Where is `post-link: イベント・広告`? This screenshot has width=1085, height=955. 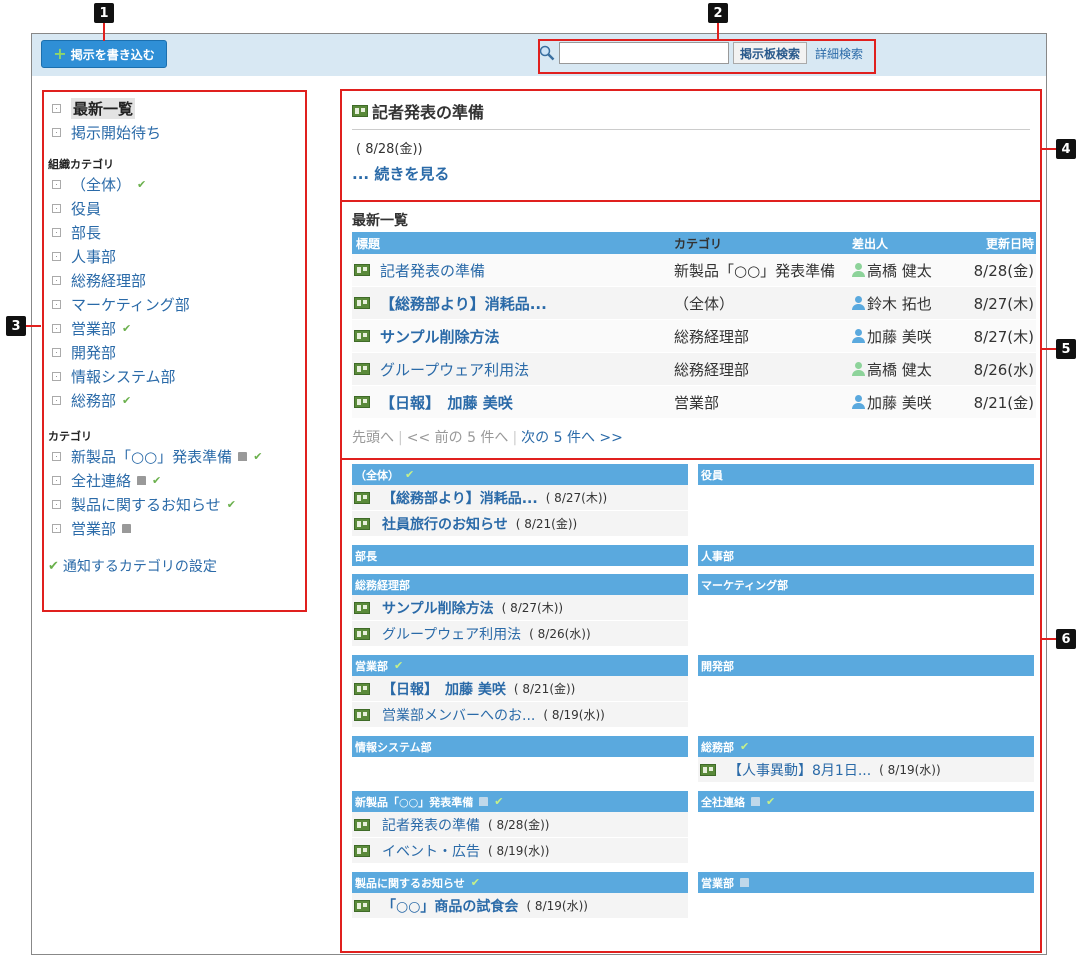 post-link: イベント・広告 is located at coordinates (431, 851).